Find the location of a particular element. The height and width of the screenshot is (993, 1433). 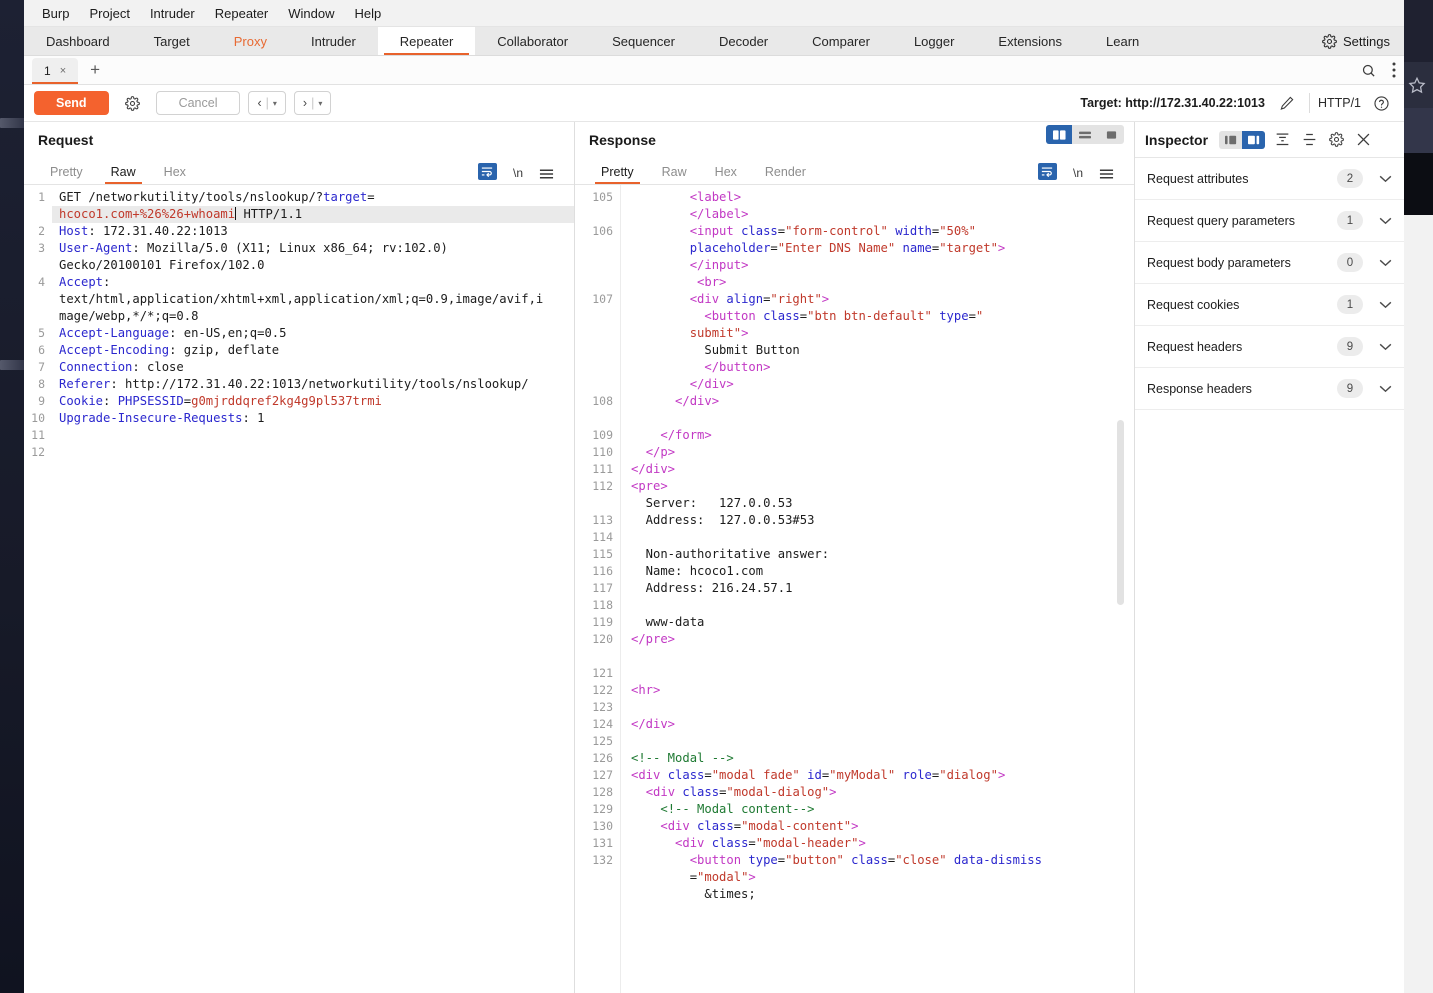

code-line: Address: 216.24.57.1 is located at coordinates (877, 588).